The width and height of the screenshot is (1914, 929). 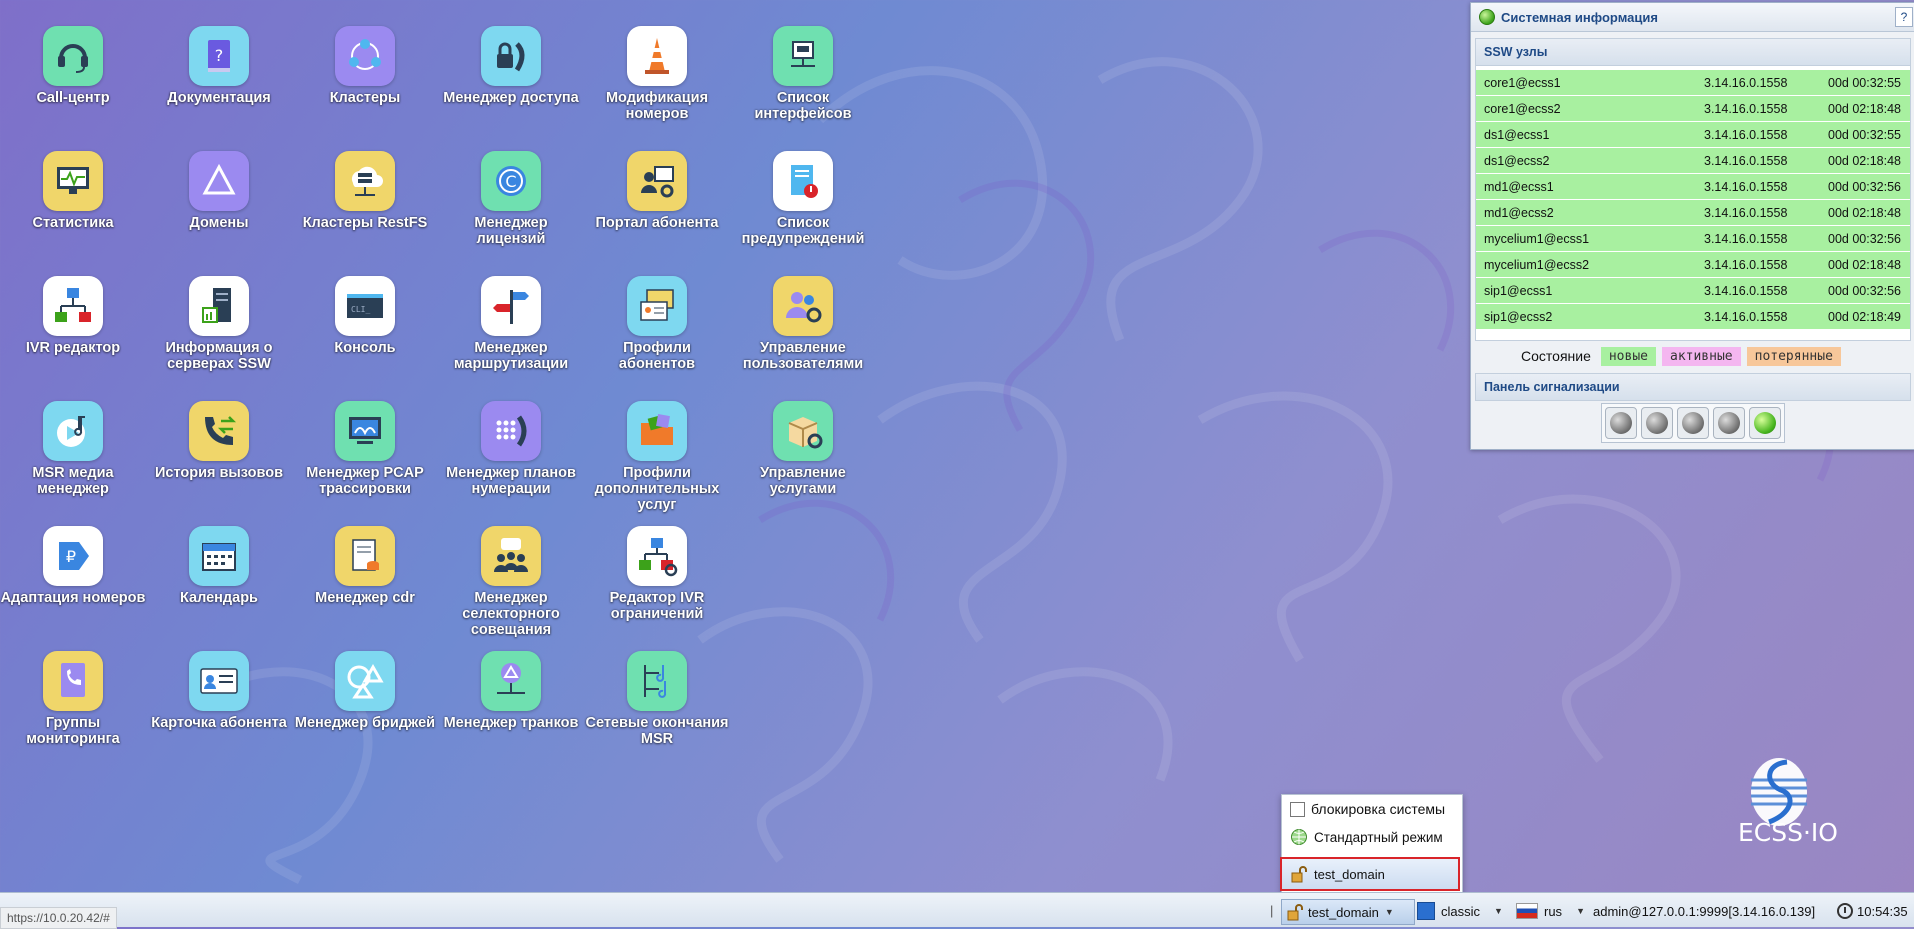 I want to click on cloud-server-icon, so click(x=365, y=181).